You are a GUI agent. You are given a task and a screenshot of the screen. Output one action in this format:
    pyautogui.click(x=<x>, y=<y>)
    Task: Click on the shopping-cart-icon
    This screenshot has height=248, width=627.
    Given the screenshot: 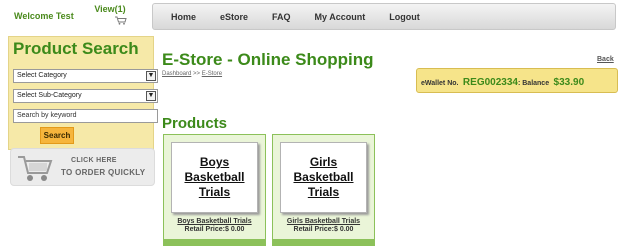 What is the action you would take?
    pyautogui.click(x=35, y=168)
    